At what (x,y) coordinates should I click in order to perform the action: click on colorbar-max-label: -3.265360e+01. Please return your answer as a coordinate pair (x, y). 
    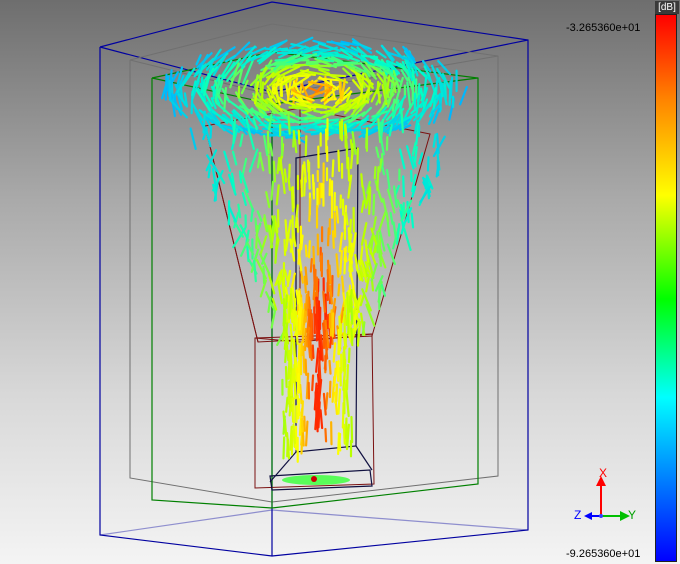
    Looking at the image, I should click on (603, 28).